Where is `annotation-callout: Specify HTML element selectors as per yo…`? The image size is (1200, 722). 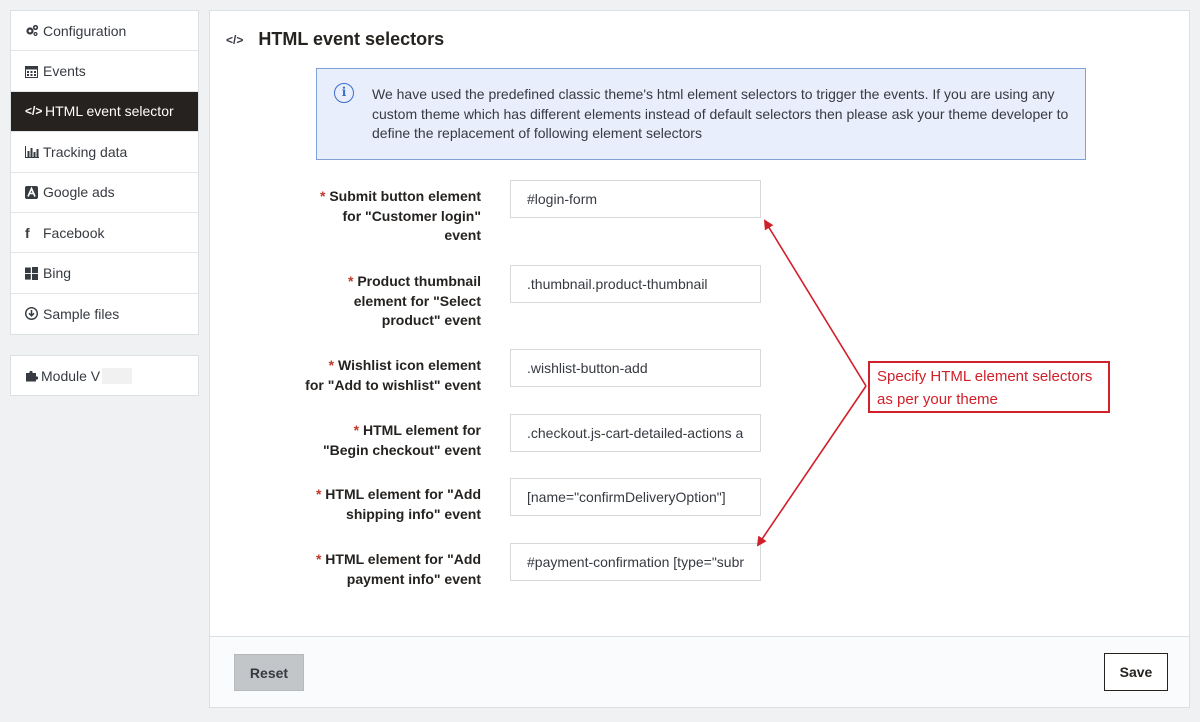 annotation-callout: Specify HTML element selectors as per yo… is located at coordinates (989, 387).